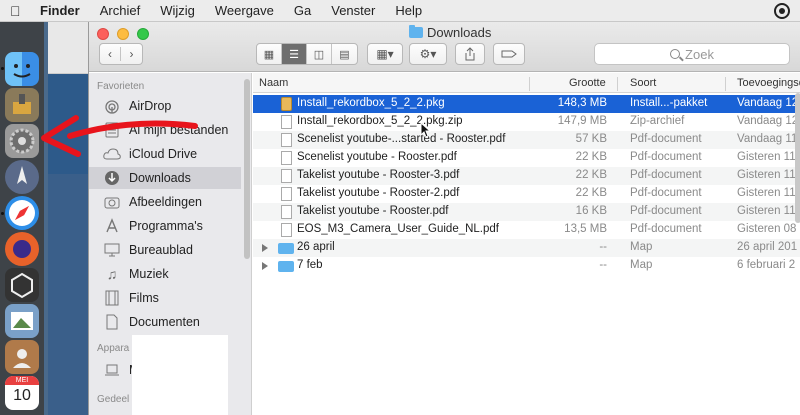 The width and height of the screenshot is (800, 415). I want to click on menu-venster: Venster, so click(353, 10).